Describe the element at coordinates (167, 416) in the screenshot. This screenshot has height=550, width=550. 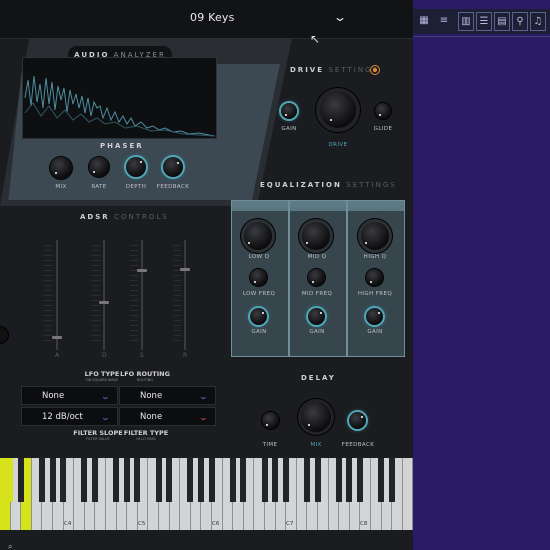
I see `filter-type-dropdown: None ⌄` at that location.